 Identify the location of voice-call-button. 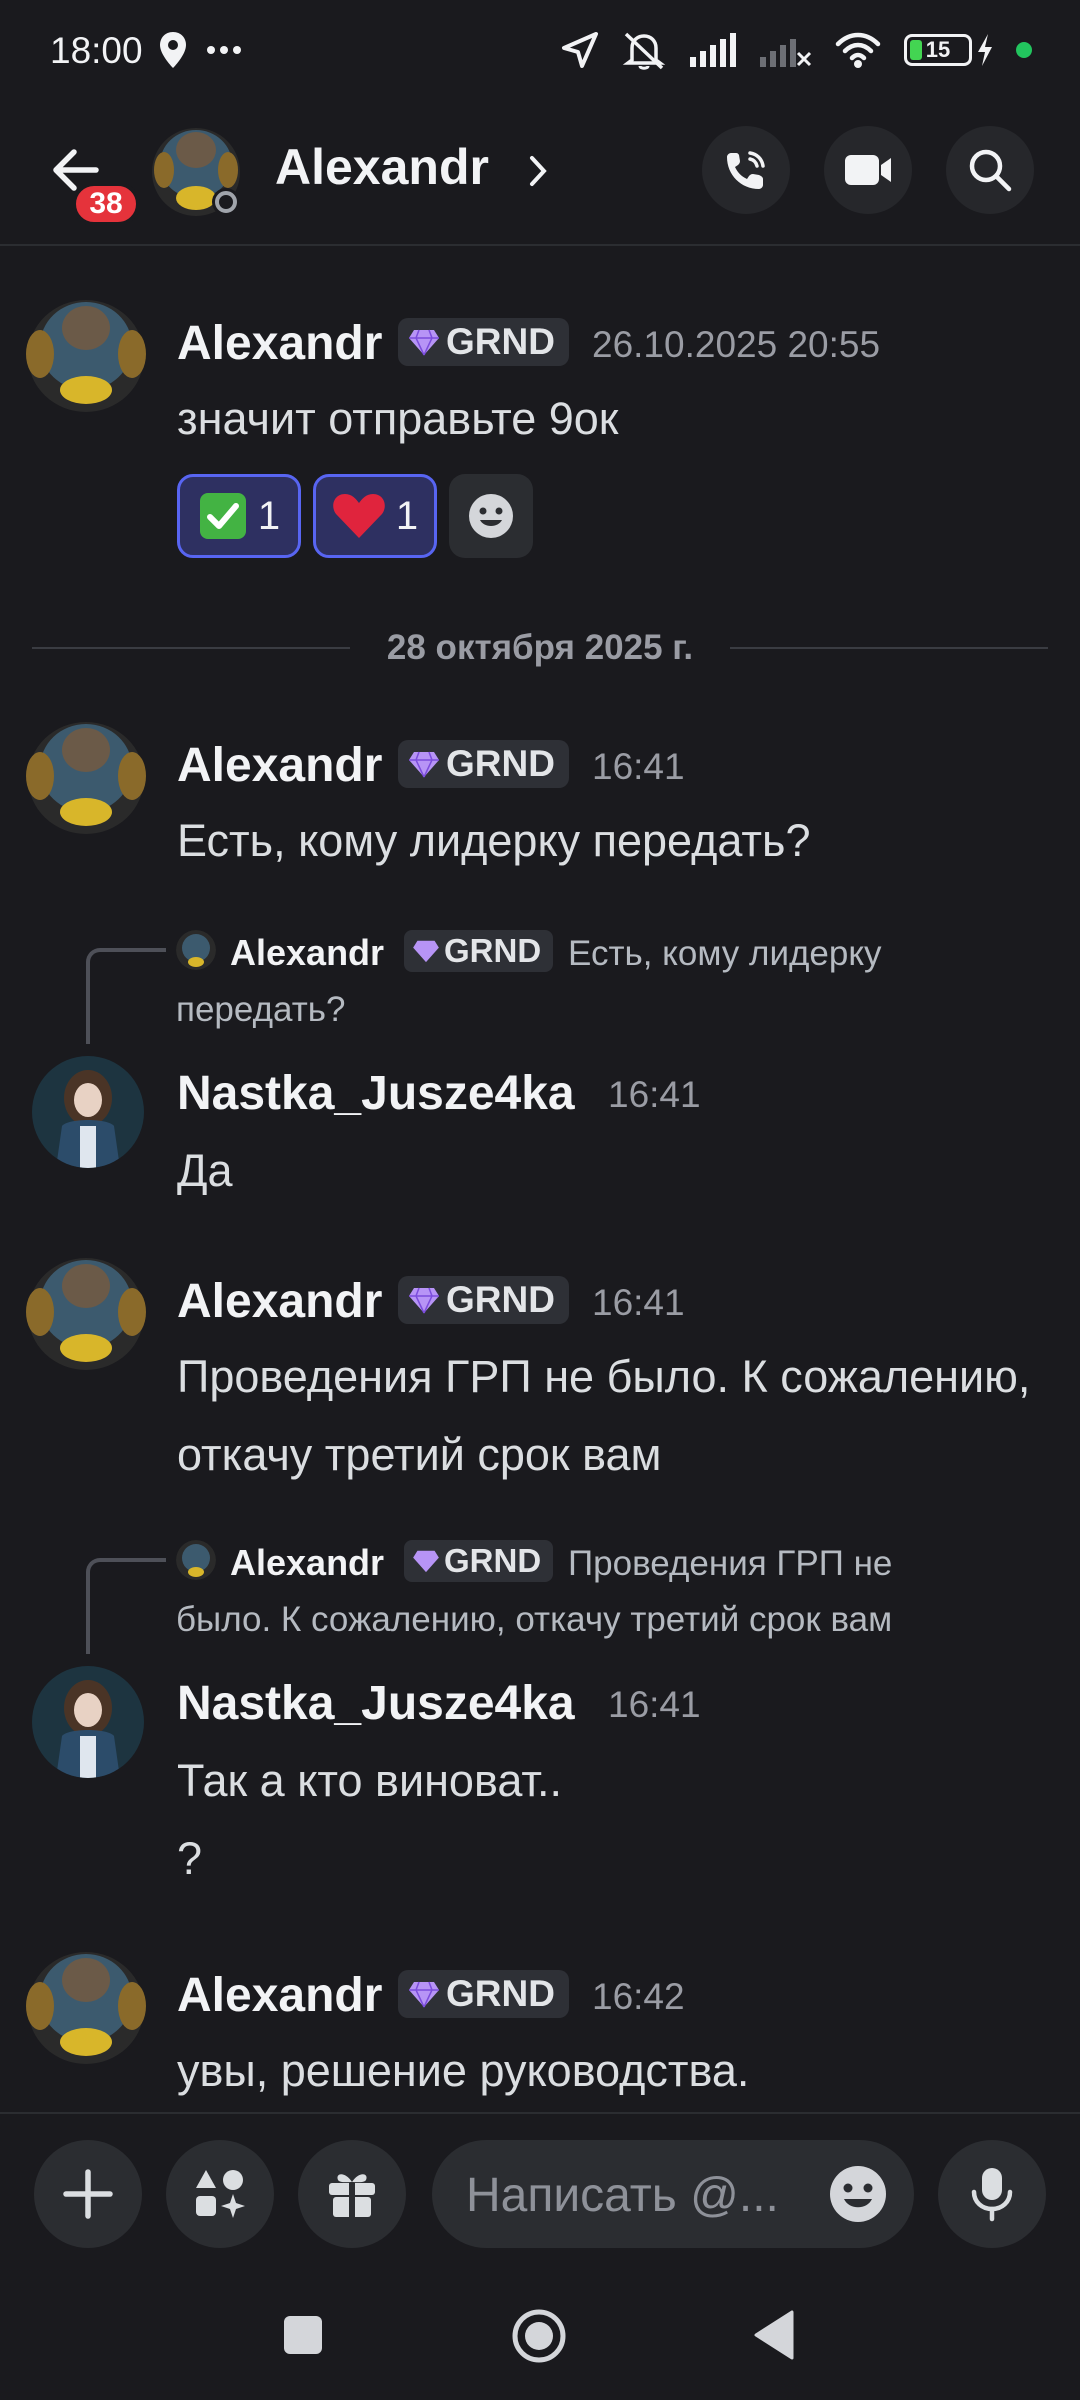
(746, 170).